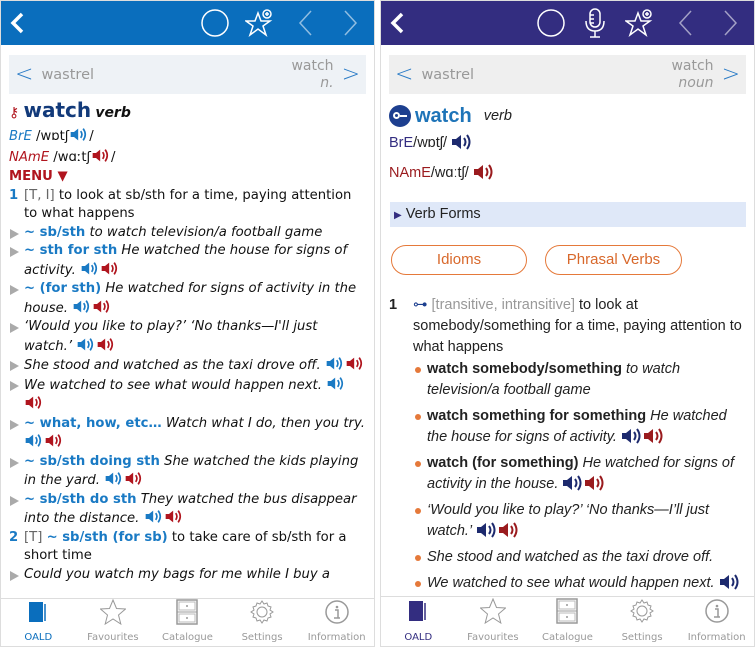 This screenshot has width=755, height=647. Describe the element at coordinates (53, 136) in the screenshot. I see `bre-pronunciation: /wɒtʃ` at that location.